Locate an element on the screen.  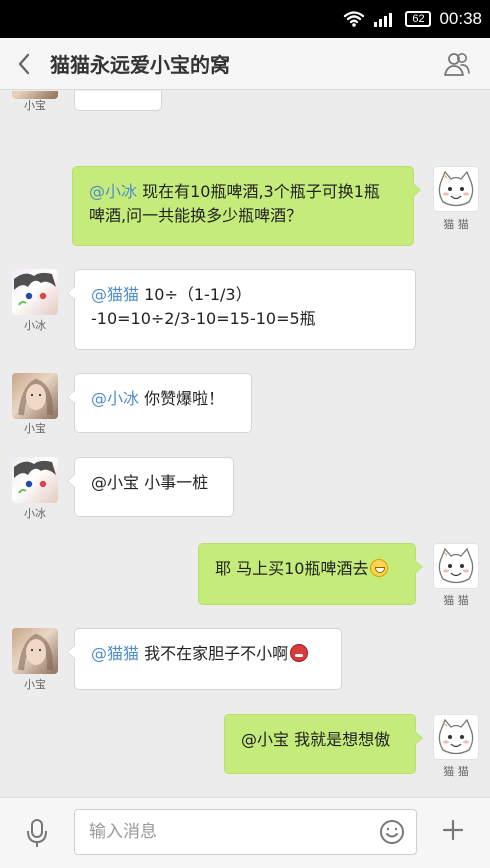
message-text: @小宝 小事一桩 is located at coordinates (150, 482).